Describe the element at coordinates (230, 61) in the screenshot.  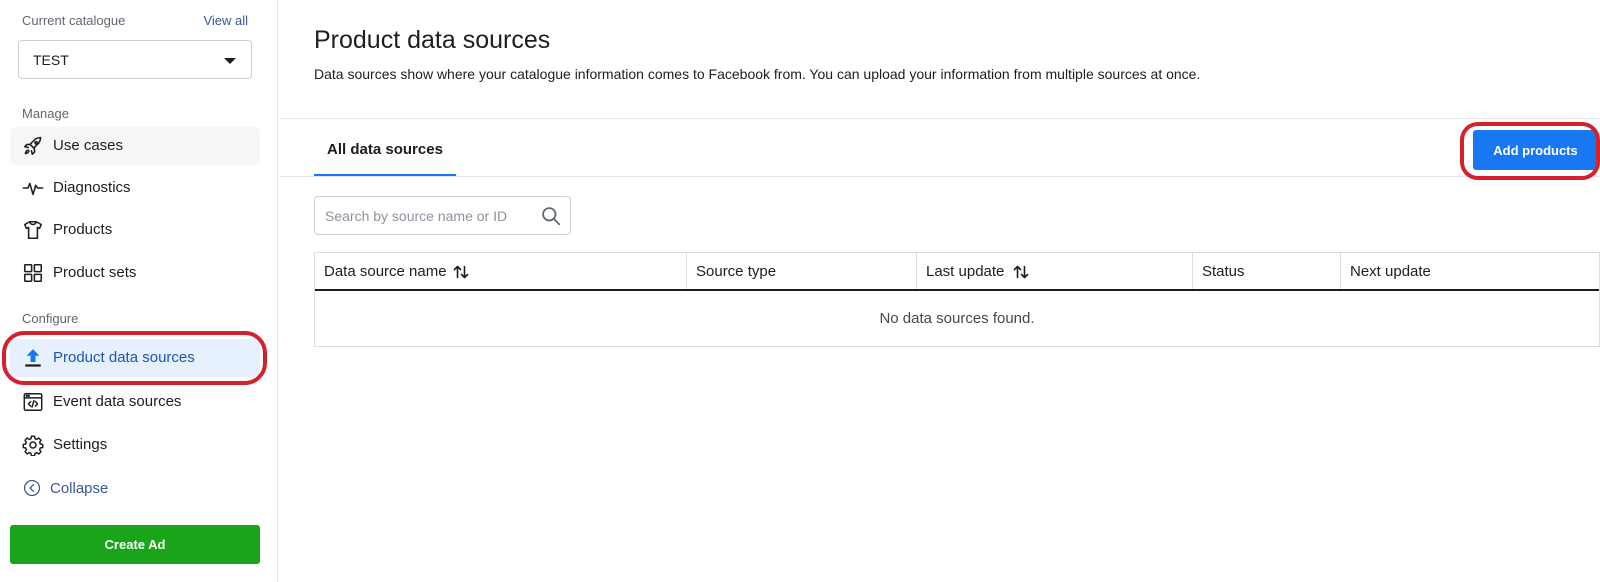
I see `caret-down-icon` at that location.